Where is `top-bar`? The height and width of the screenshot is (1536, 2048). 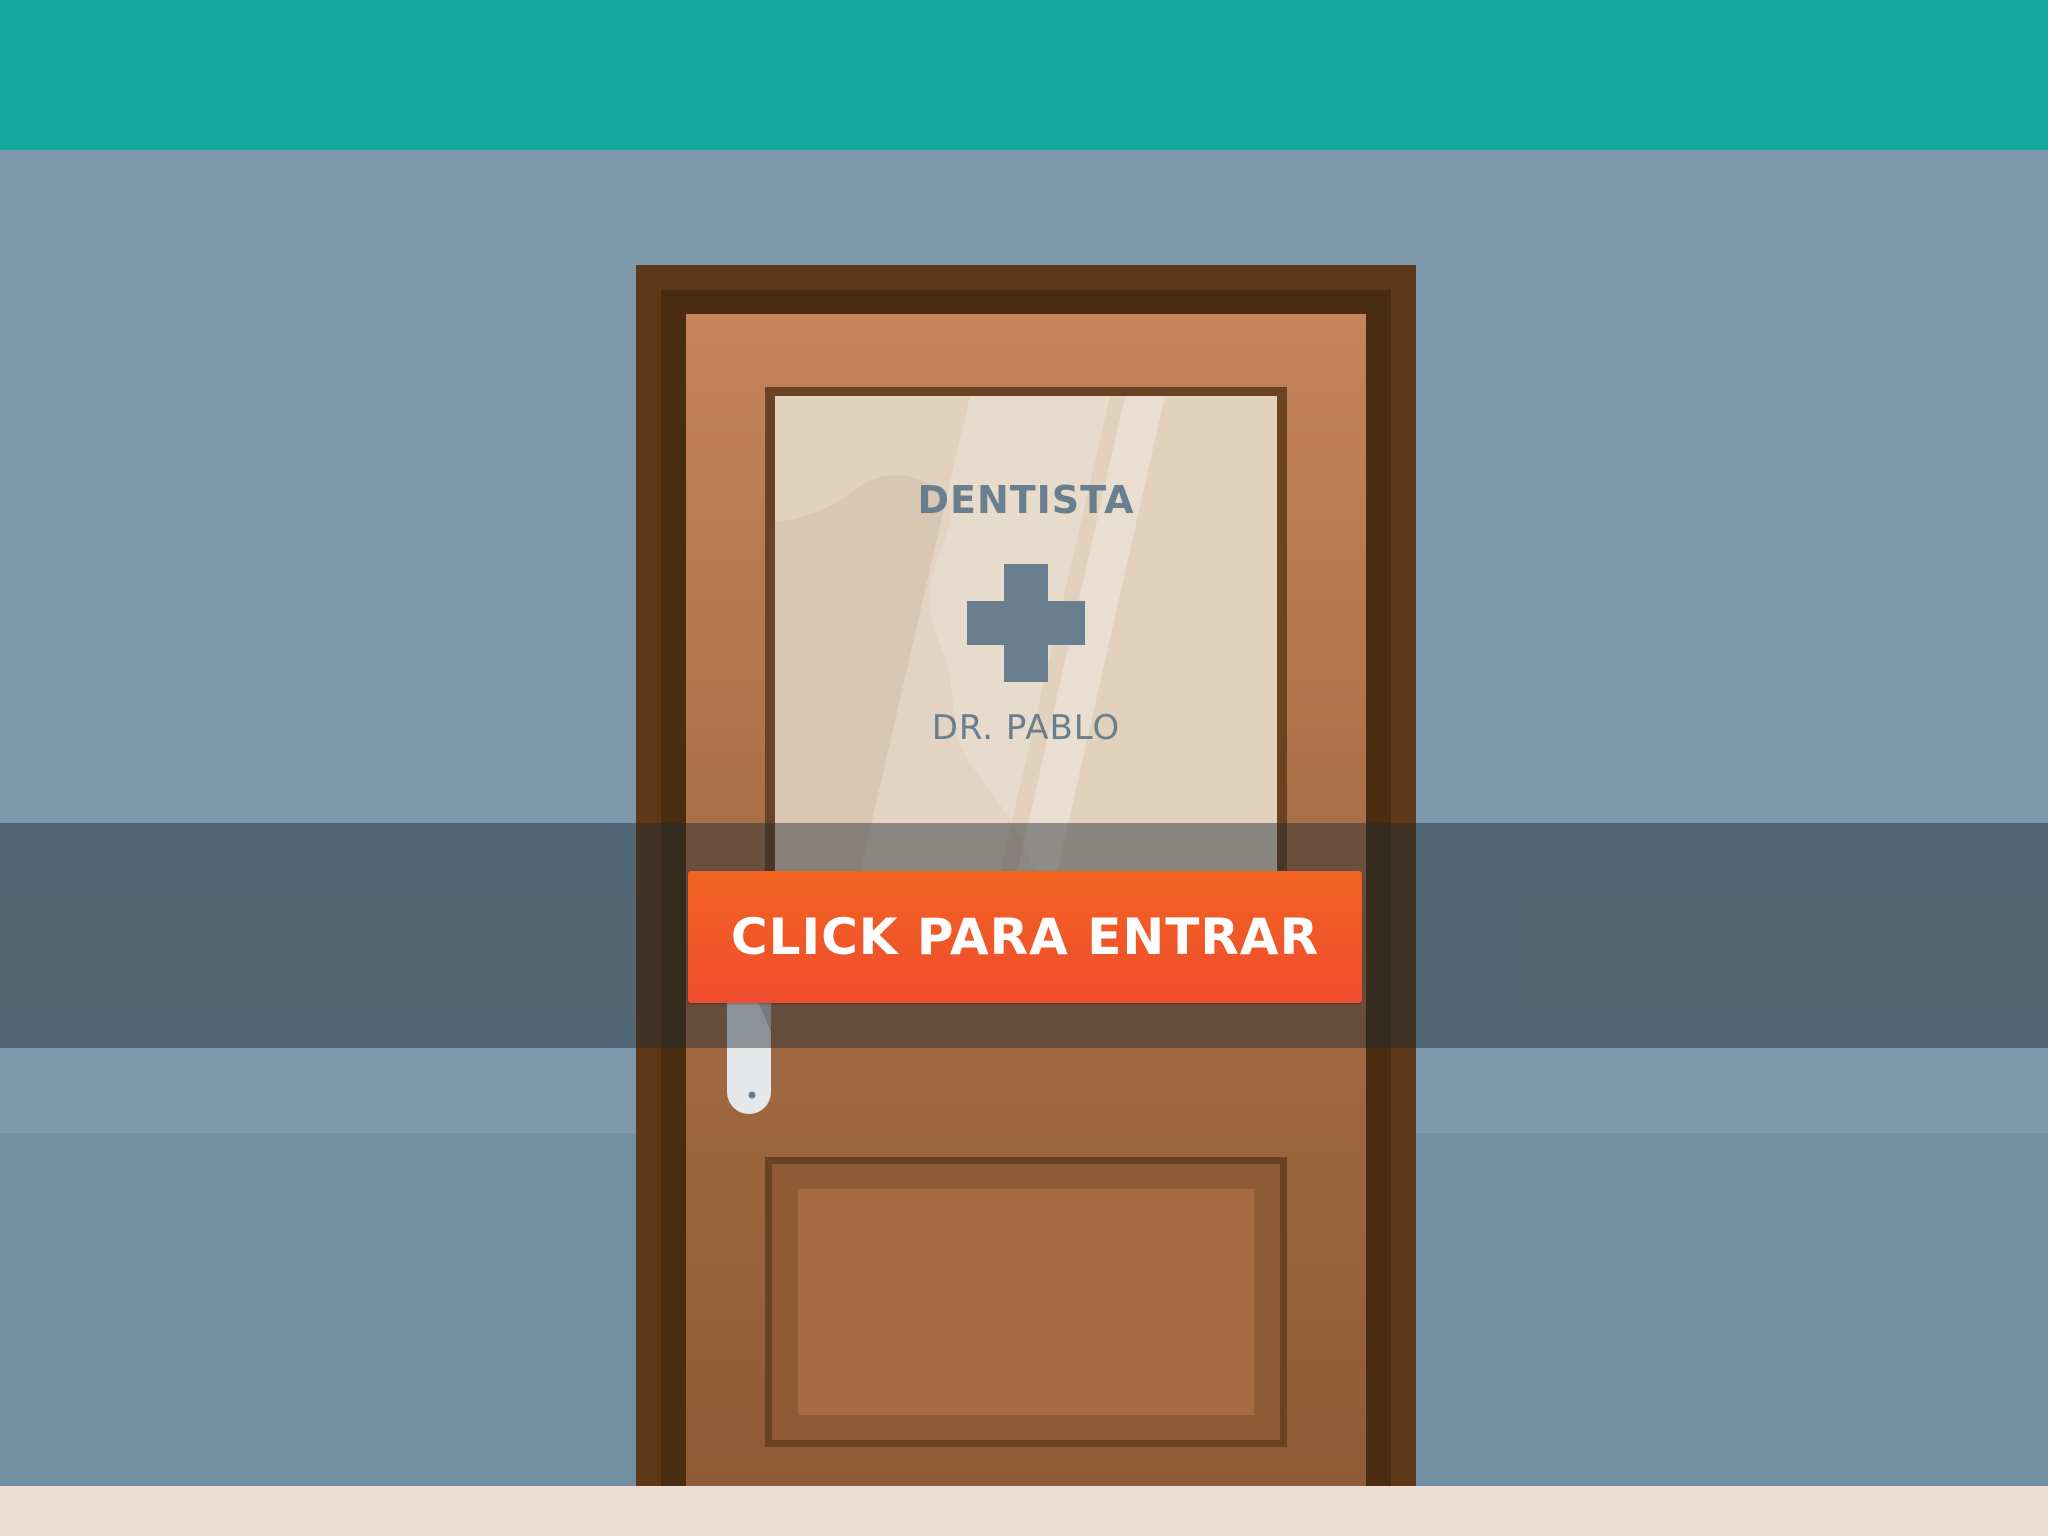
top-bar is located at coordinates (1024, 75).